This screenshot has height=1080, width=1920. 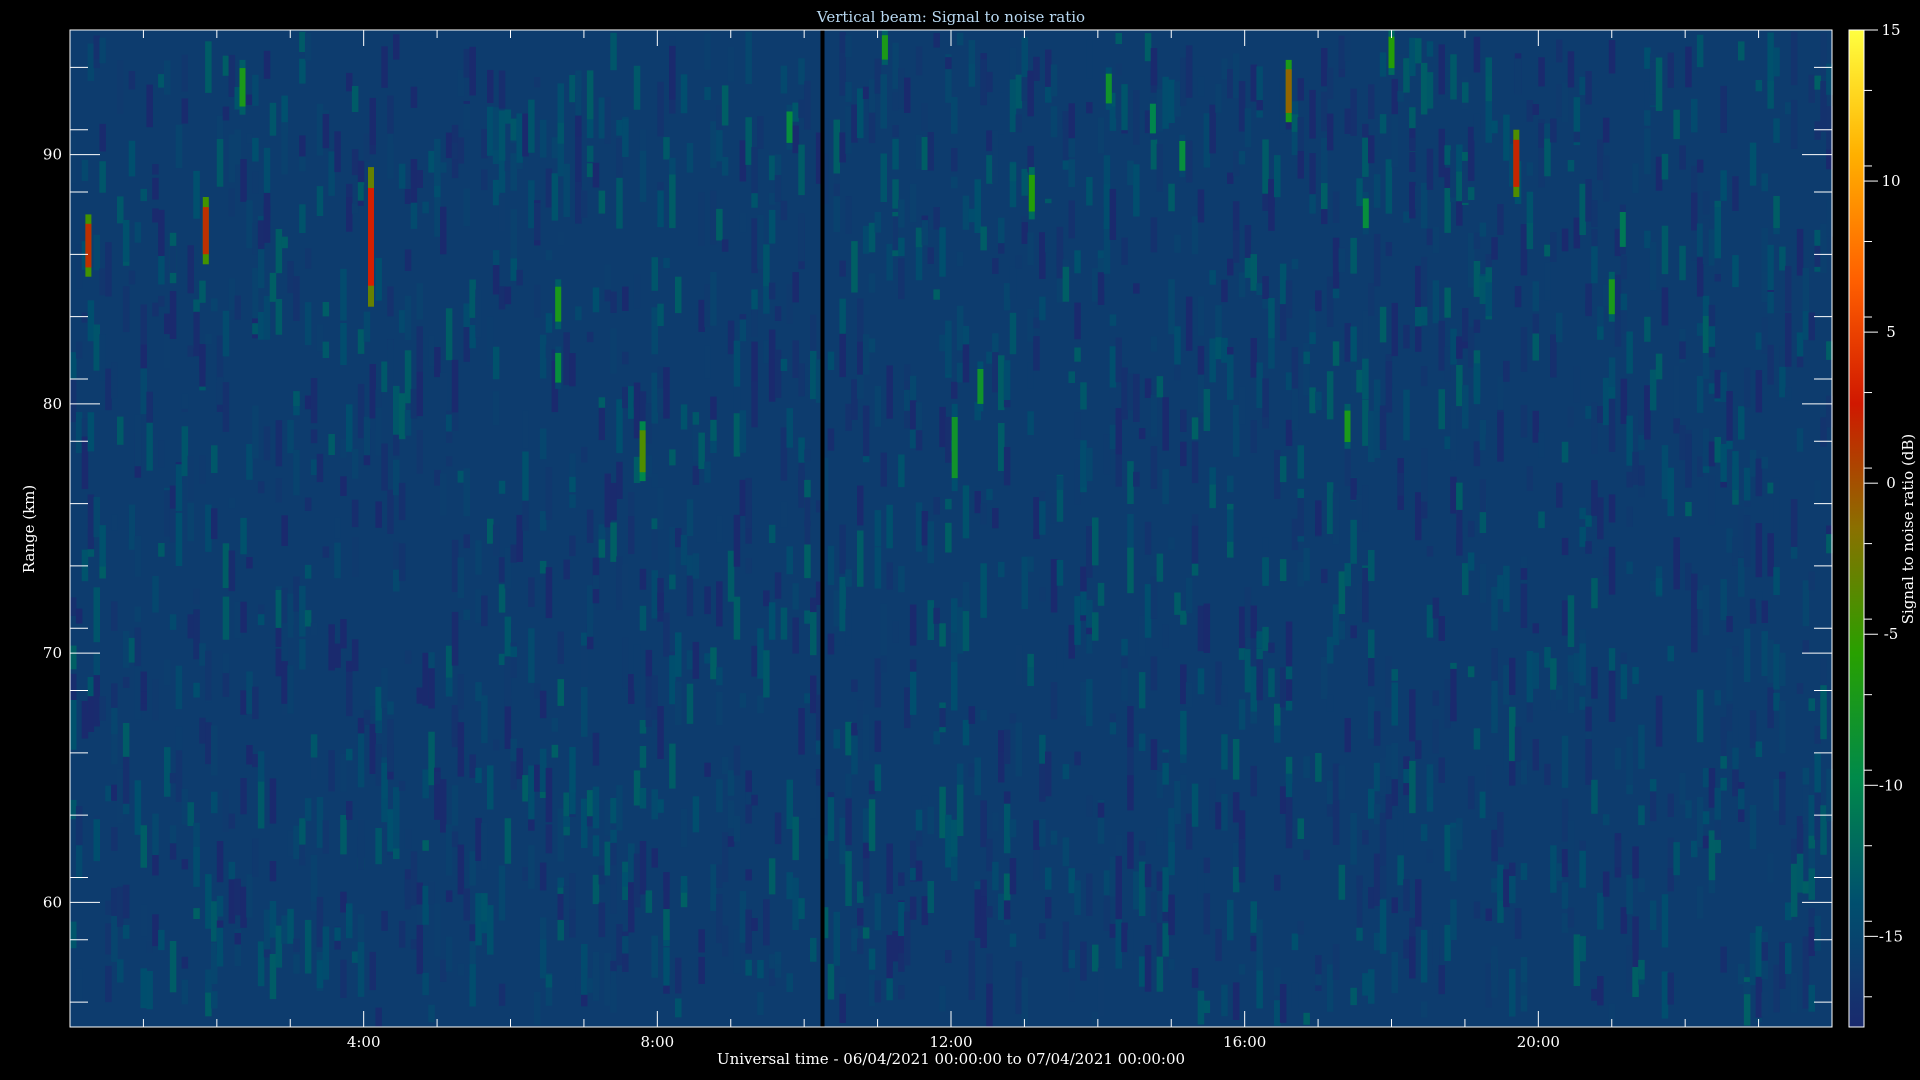 What do you see at coordinates (88, 245) in the screenshot?
I see `echo-core` at bounding box center [88, 245].